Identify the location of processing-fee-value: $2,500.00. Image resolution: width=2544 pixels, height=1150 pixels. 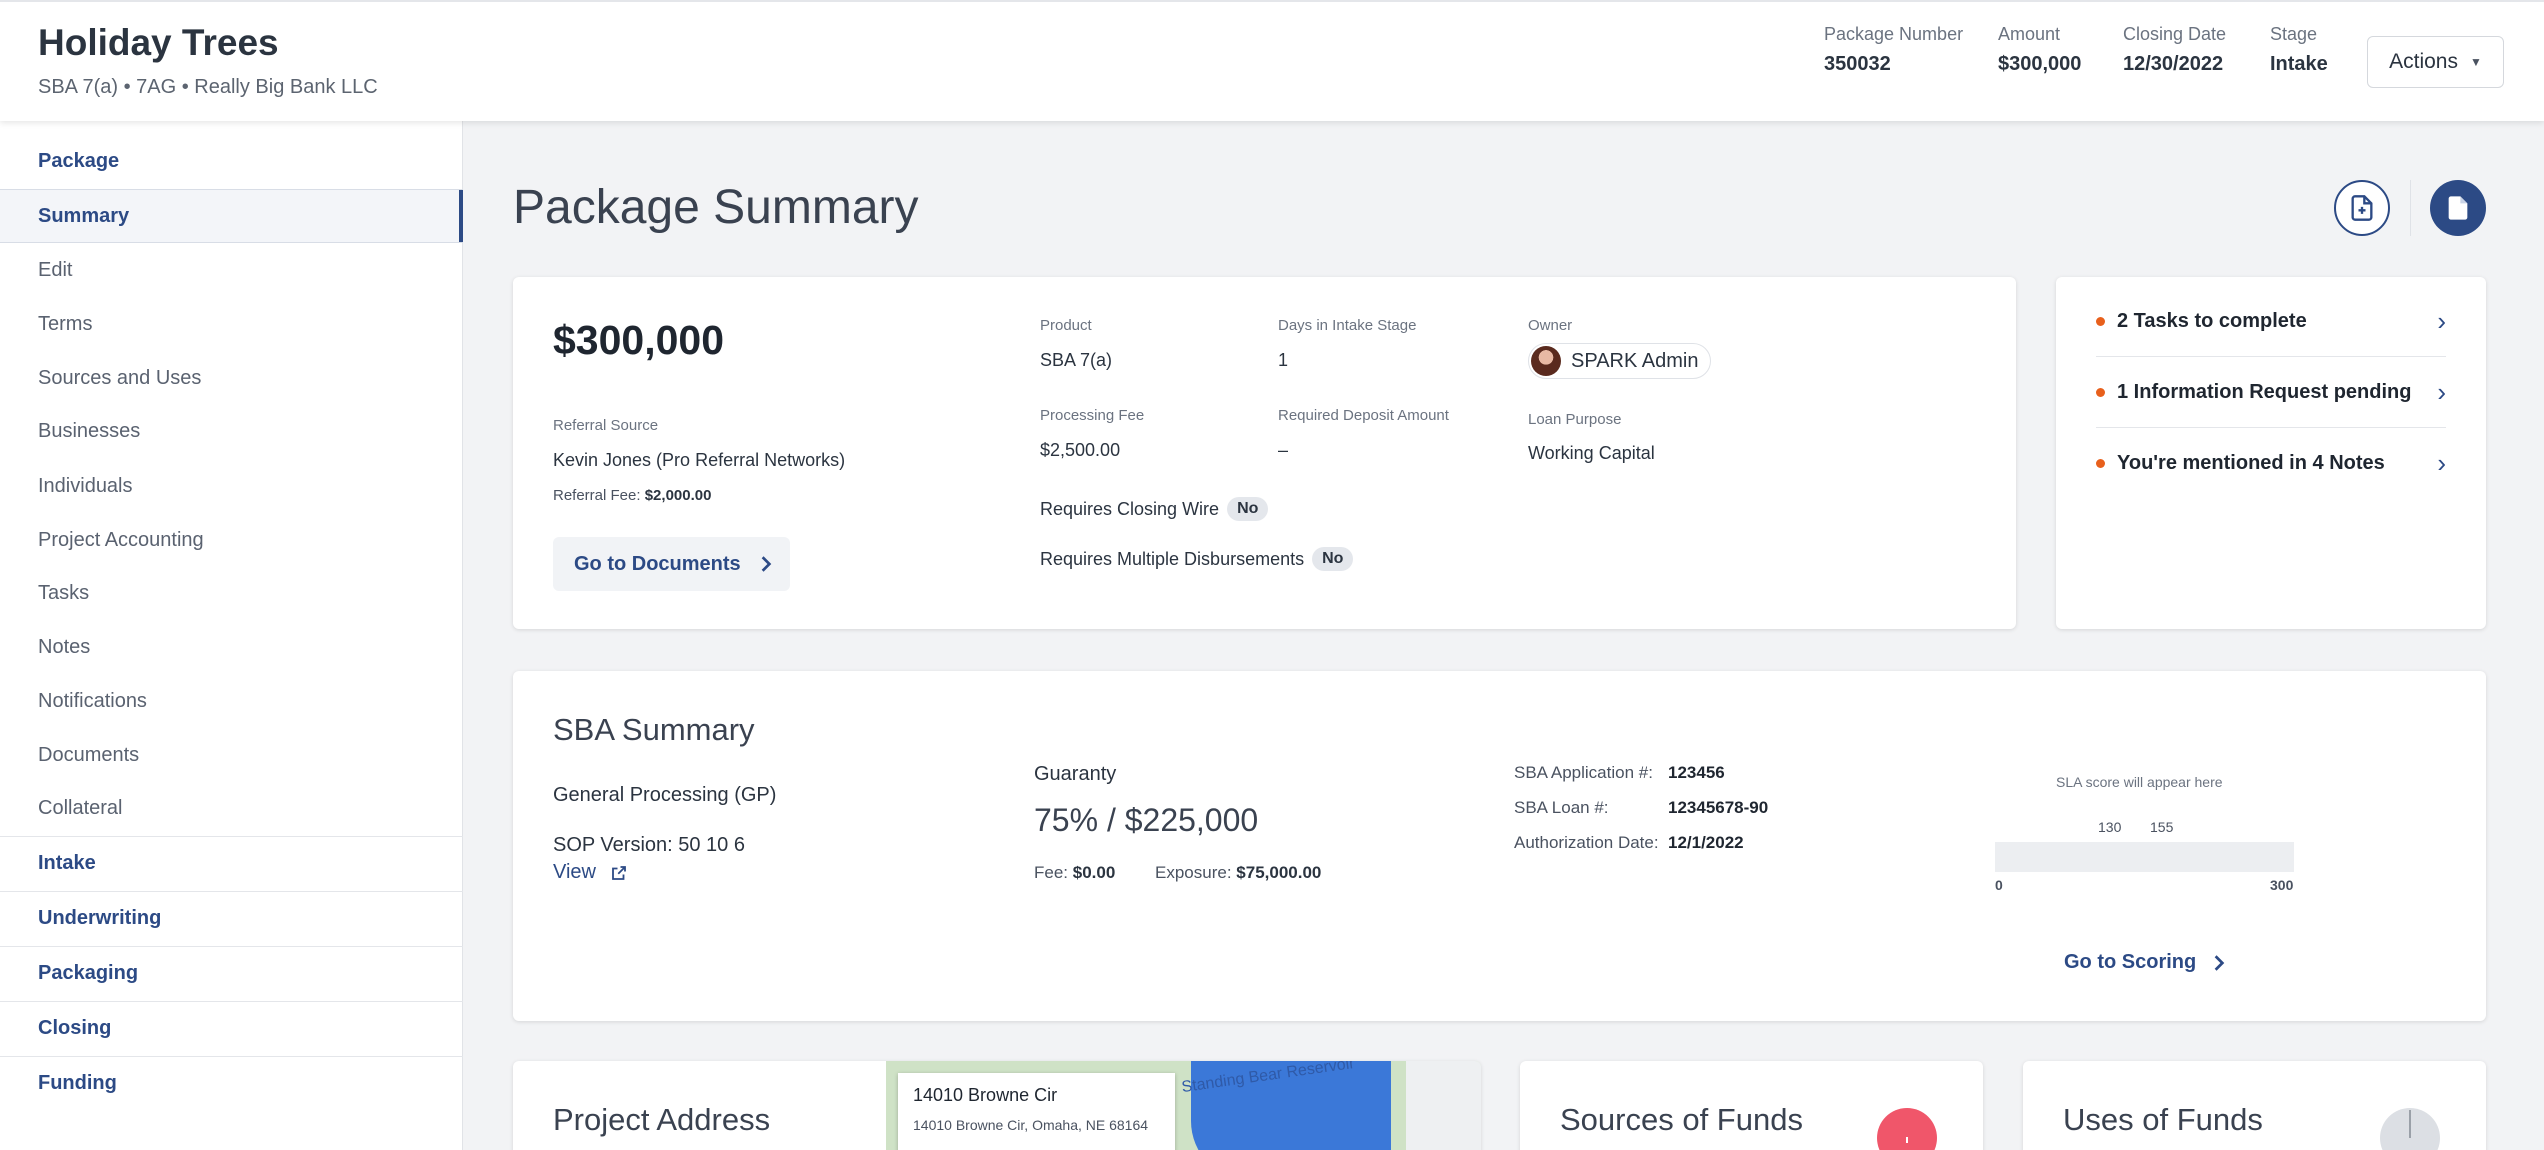
(1080, 450).